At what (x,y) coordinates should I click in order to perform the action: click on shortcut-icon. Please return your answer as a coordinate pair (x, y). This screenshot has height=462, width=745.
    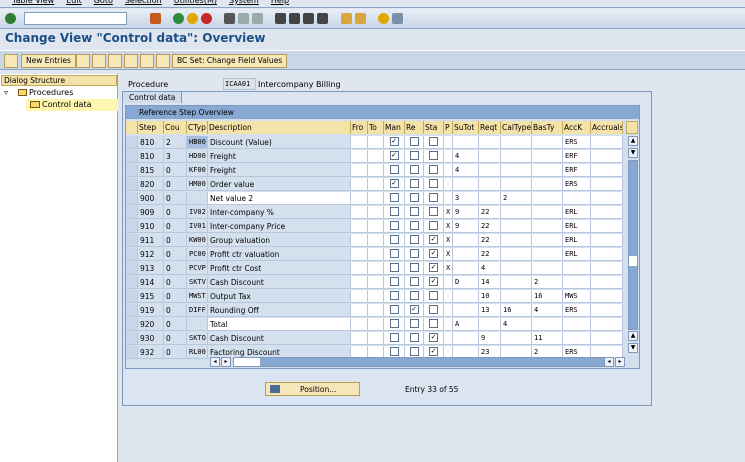
    Looking at the image, I should click on (360, 18).